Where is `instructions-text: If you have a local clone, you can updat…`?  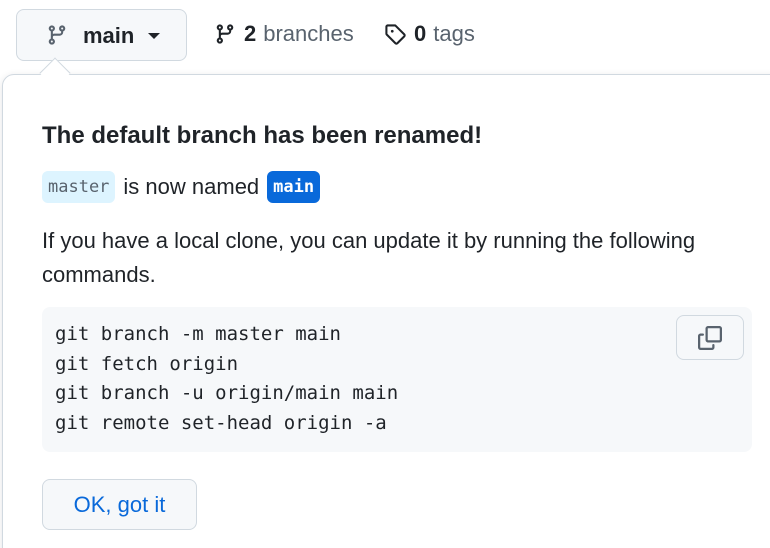 instructions-text: If you have a local clone, you can updat… is located at coordinates (369, 257).